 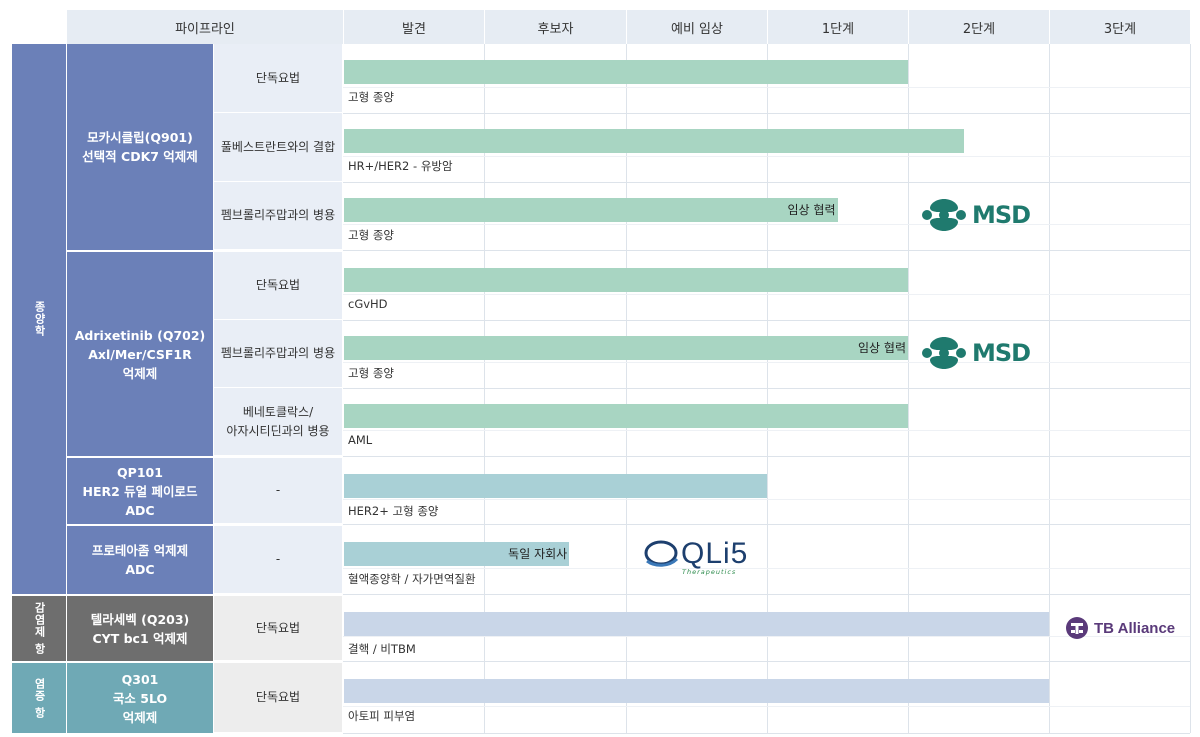 I want to click on target-label: HR+/HER2 - 유방암, so click(x=400, y=166).